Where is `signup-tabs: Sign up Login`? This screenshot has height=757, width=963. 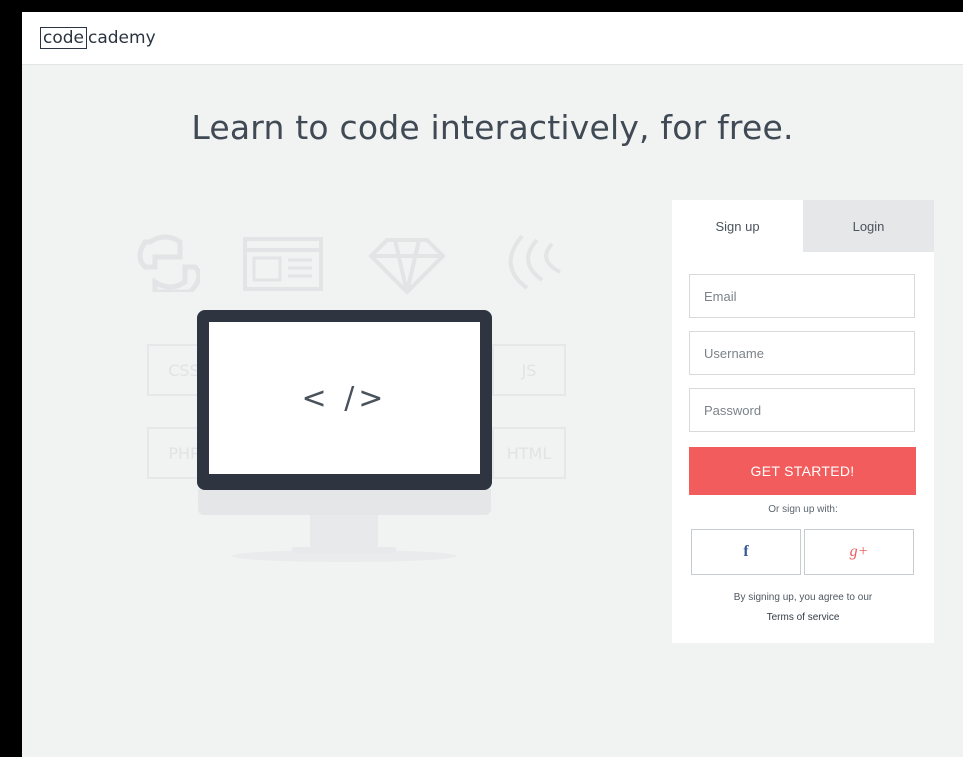
signup-tabs: Sign up Login is located at coordinates (803, 226).